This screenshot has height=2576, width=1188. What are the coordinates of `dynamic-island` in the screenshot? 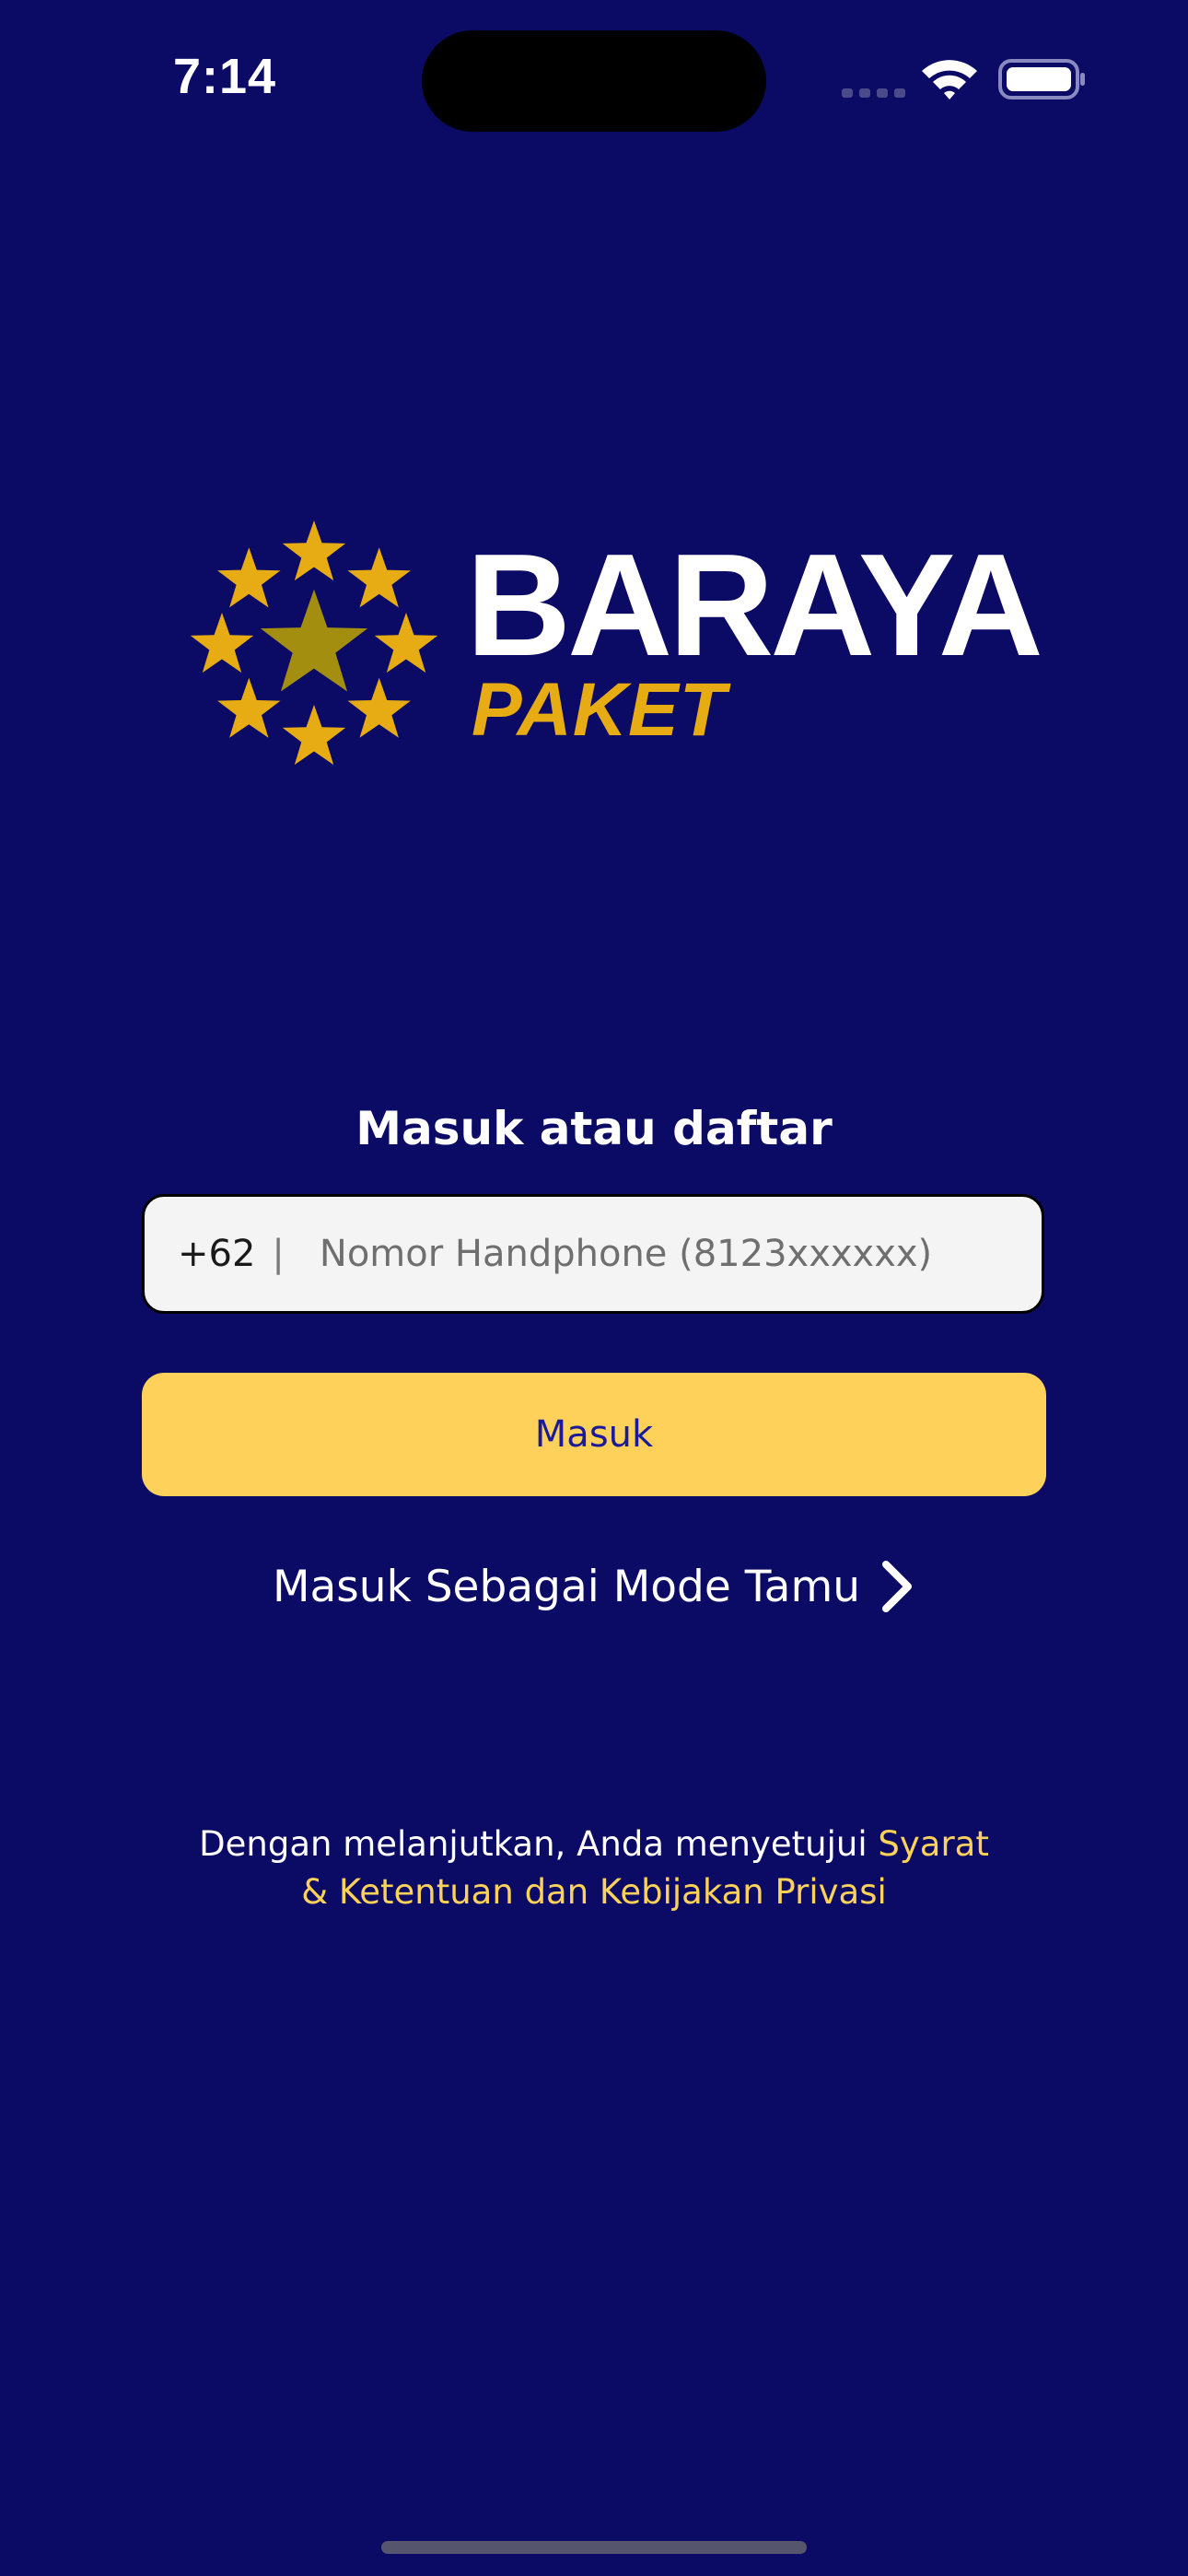 It's located at (594, 81).